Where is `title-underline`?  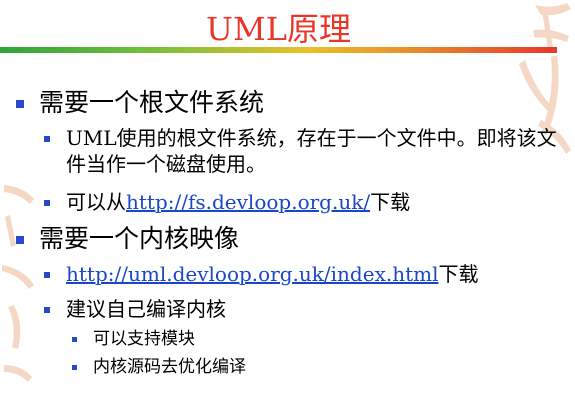
title-underline is located at coordinates (278, 50).